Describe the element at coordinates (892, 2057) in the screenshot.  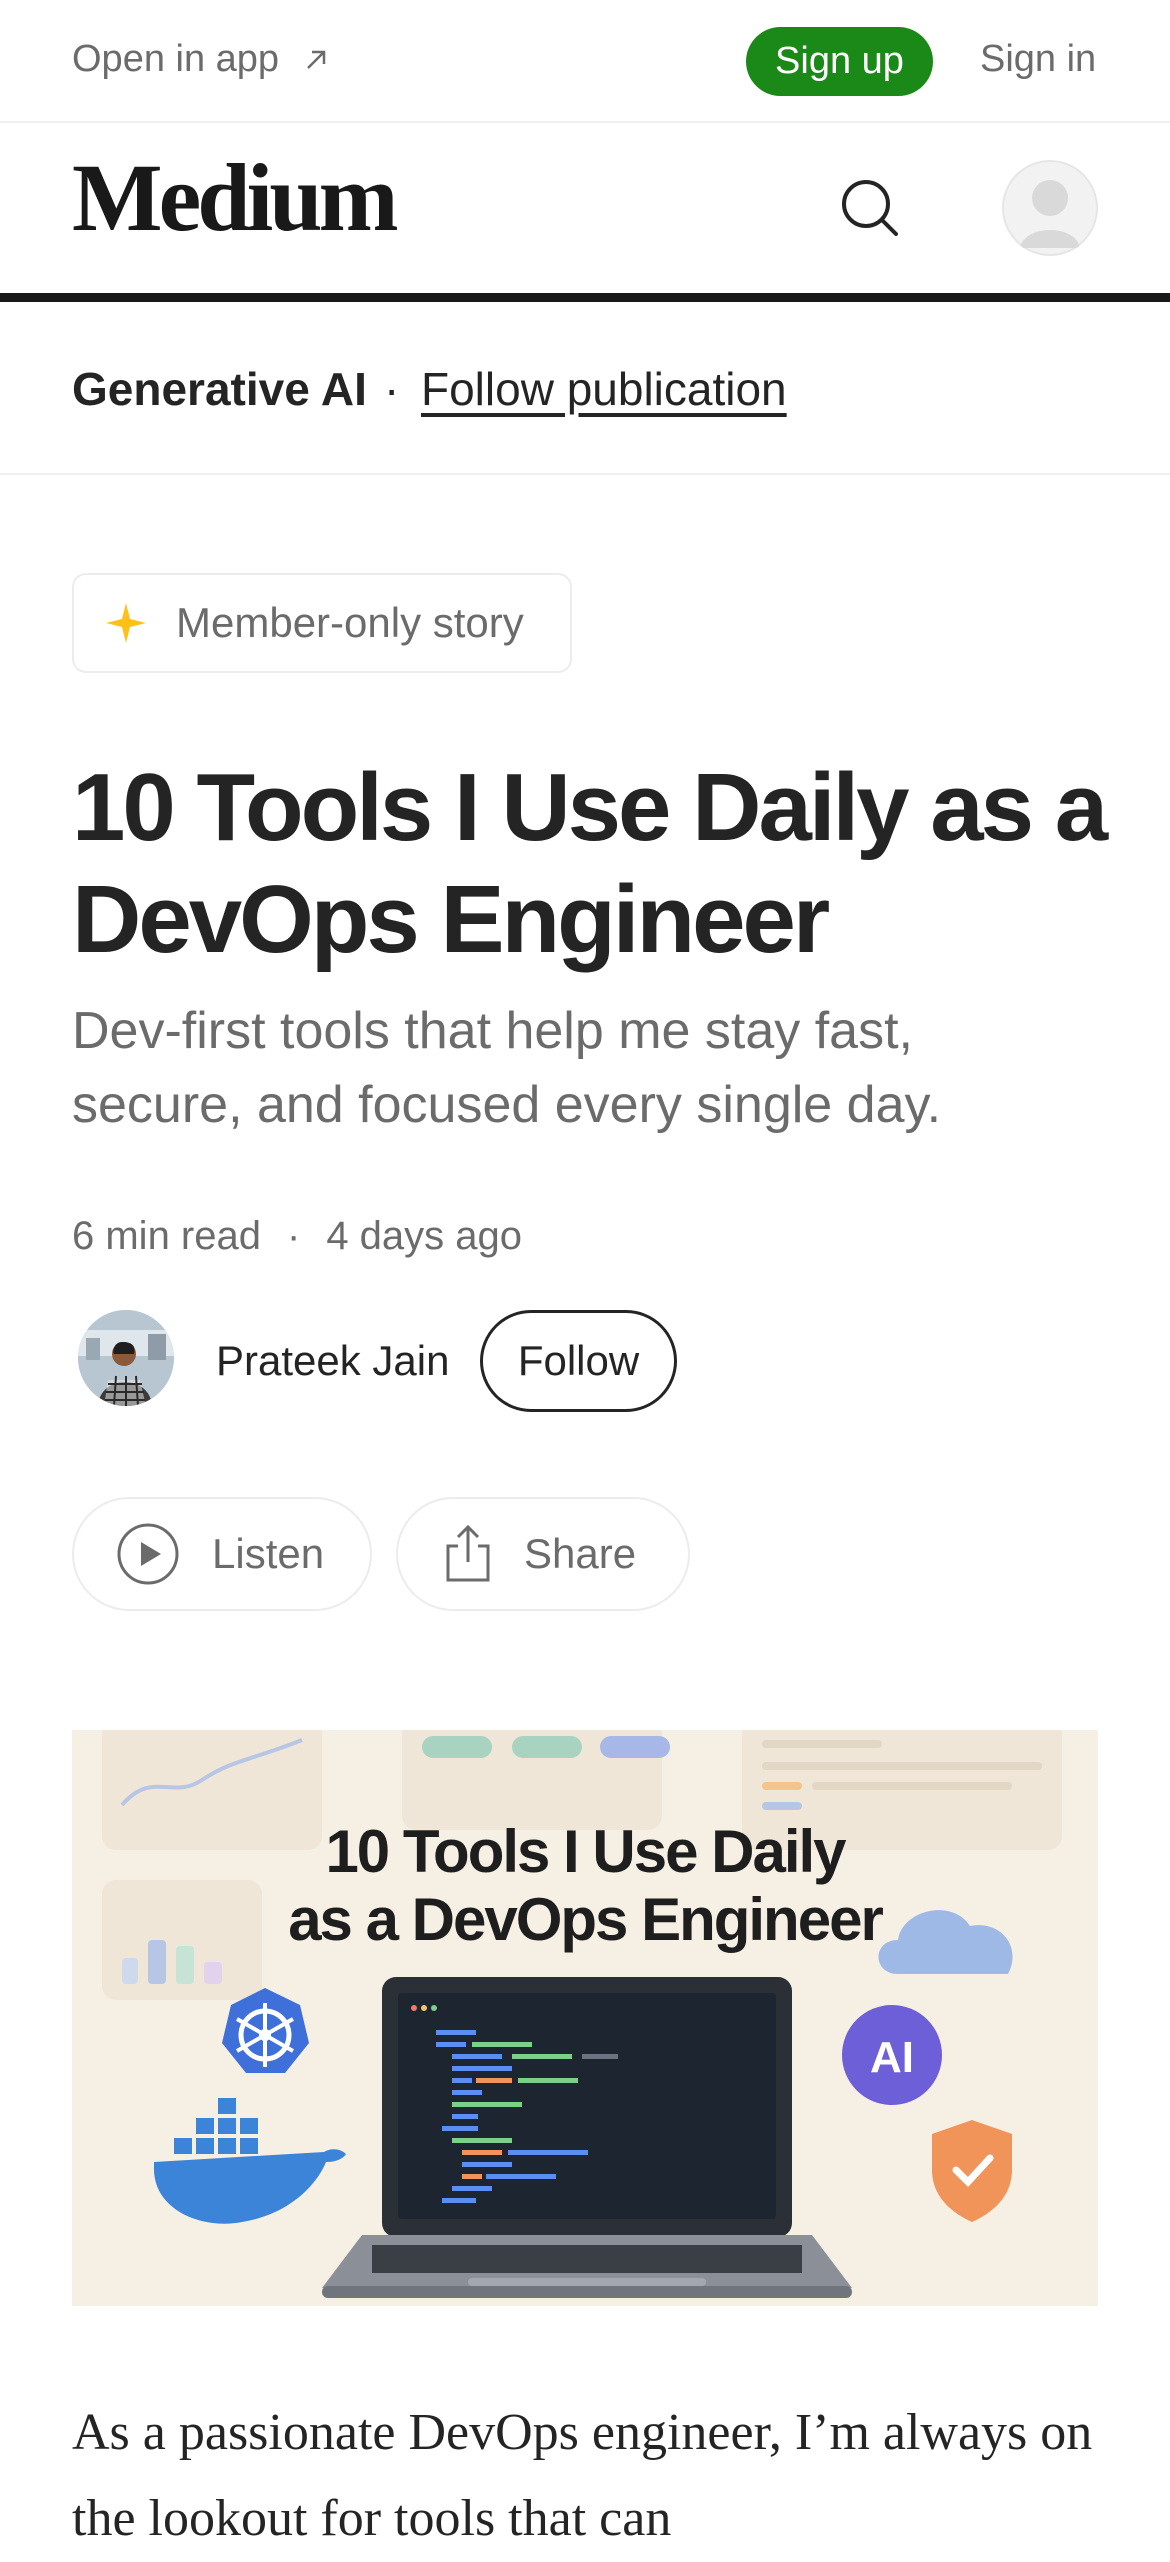
I see `ai-badge-text: AI` at that location.